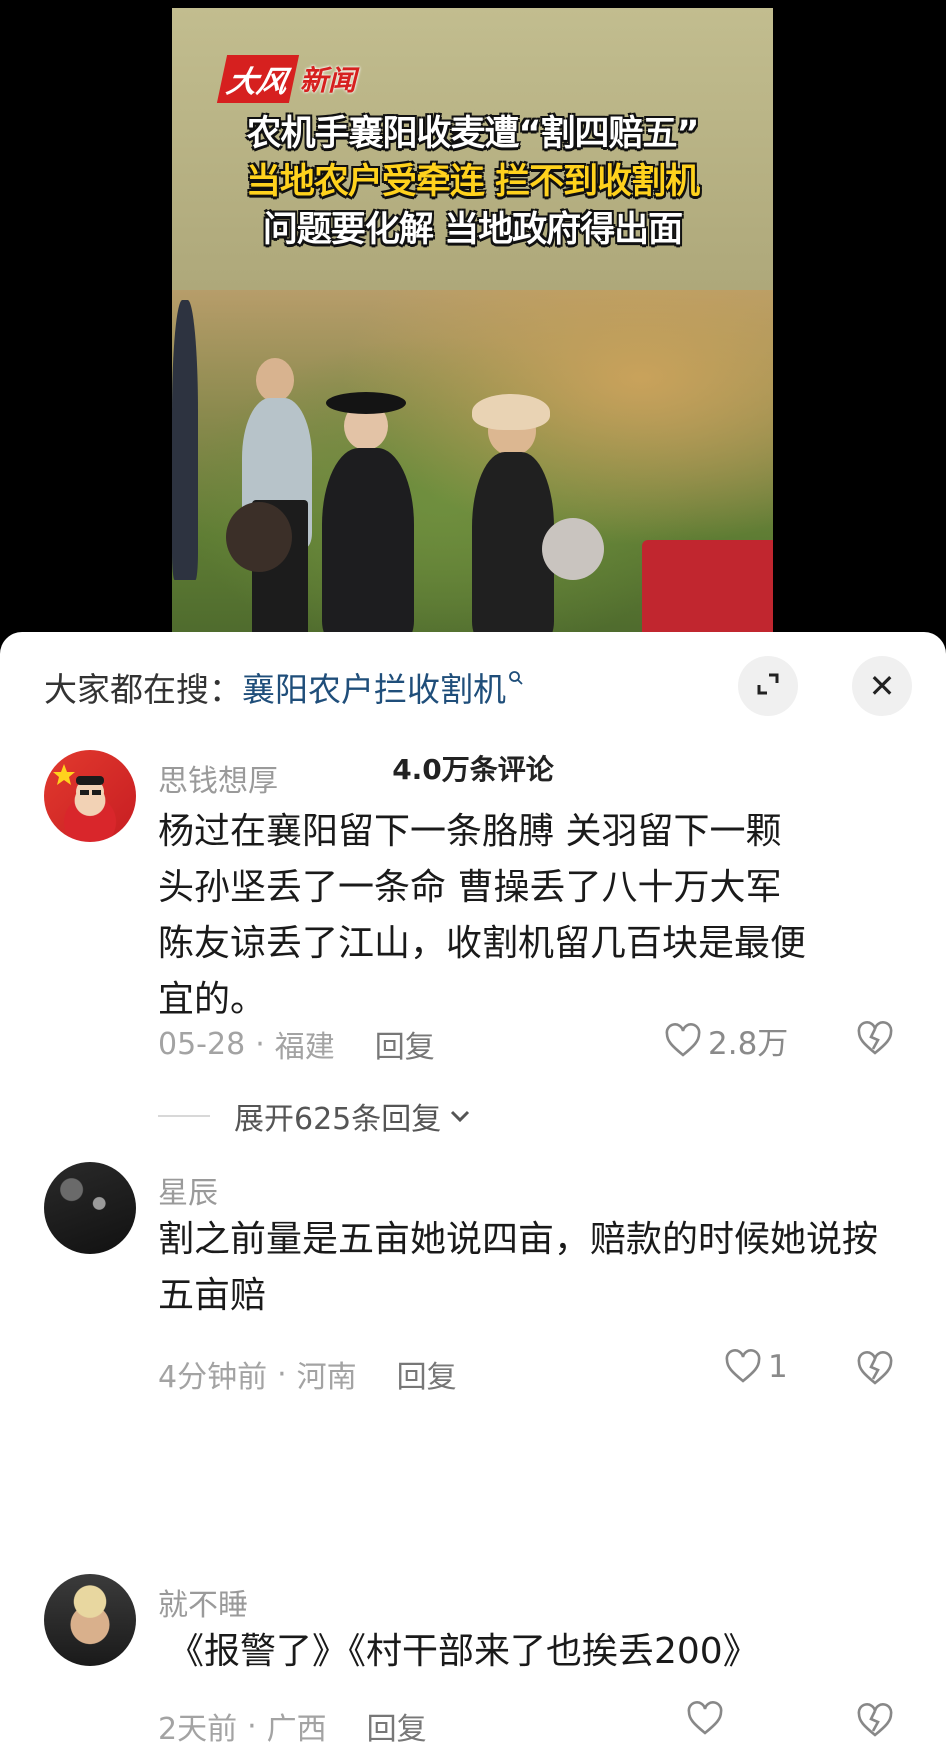 The image size is (946, 1761). I want to click on comment-meta: 4分钟前 · 河南 回复, so click(307, 1374).